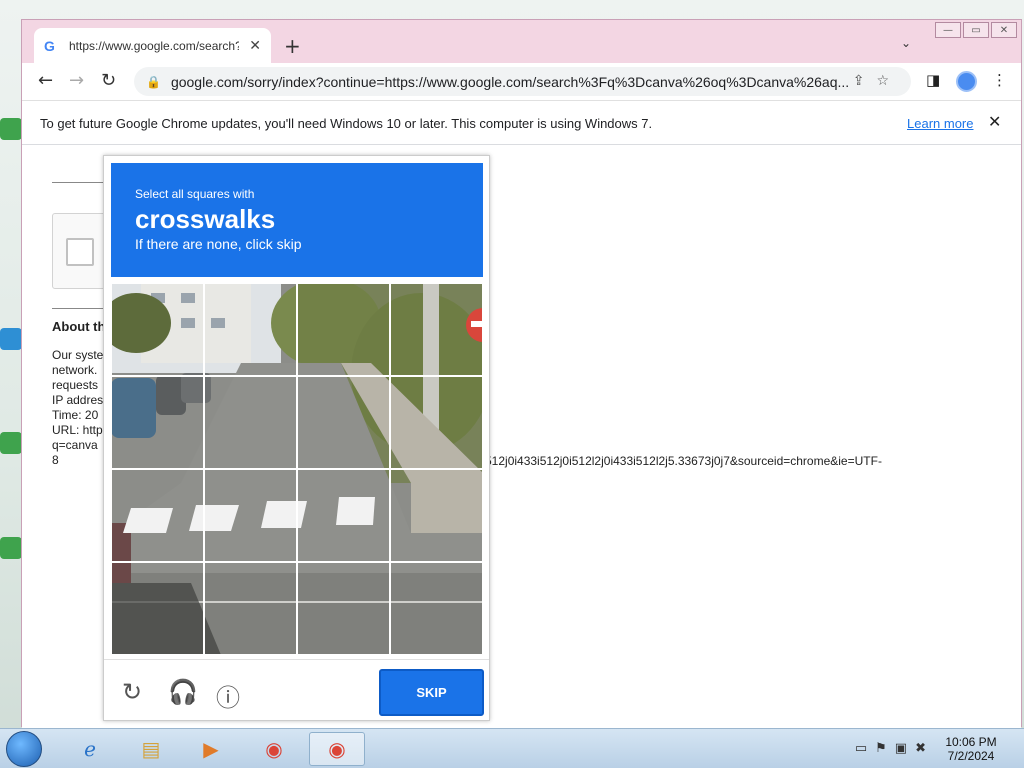  What do you see at coordinates (940, 123) in the screenshot?
I see `learn-more-link: Learn more` at bounding box center [940, 123].